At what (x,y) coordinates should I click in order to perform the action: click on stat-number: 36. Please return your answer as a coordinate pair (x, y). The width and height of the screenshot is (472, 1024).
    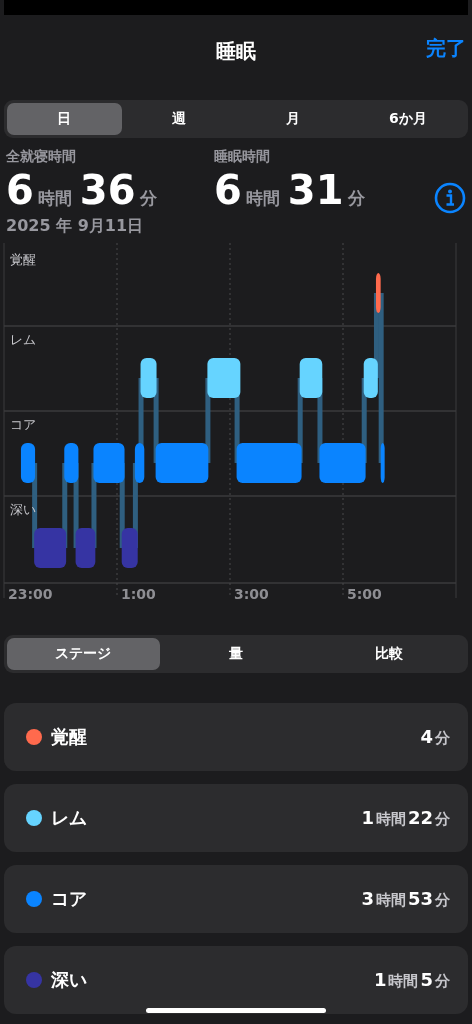
    Looking at the image, I should click on (107, 190).